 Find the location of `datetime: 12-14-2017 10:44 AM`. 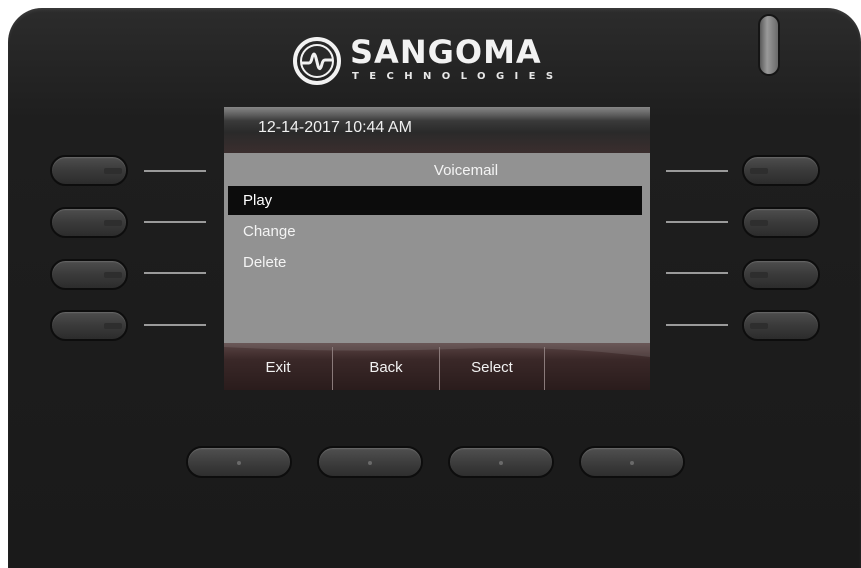

datetime: 12-14-2017 10:44 AM is located at coordinates (335, 127).